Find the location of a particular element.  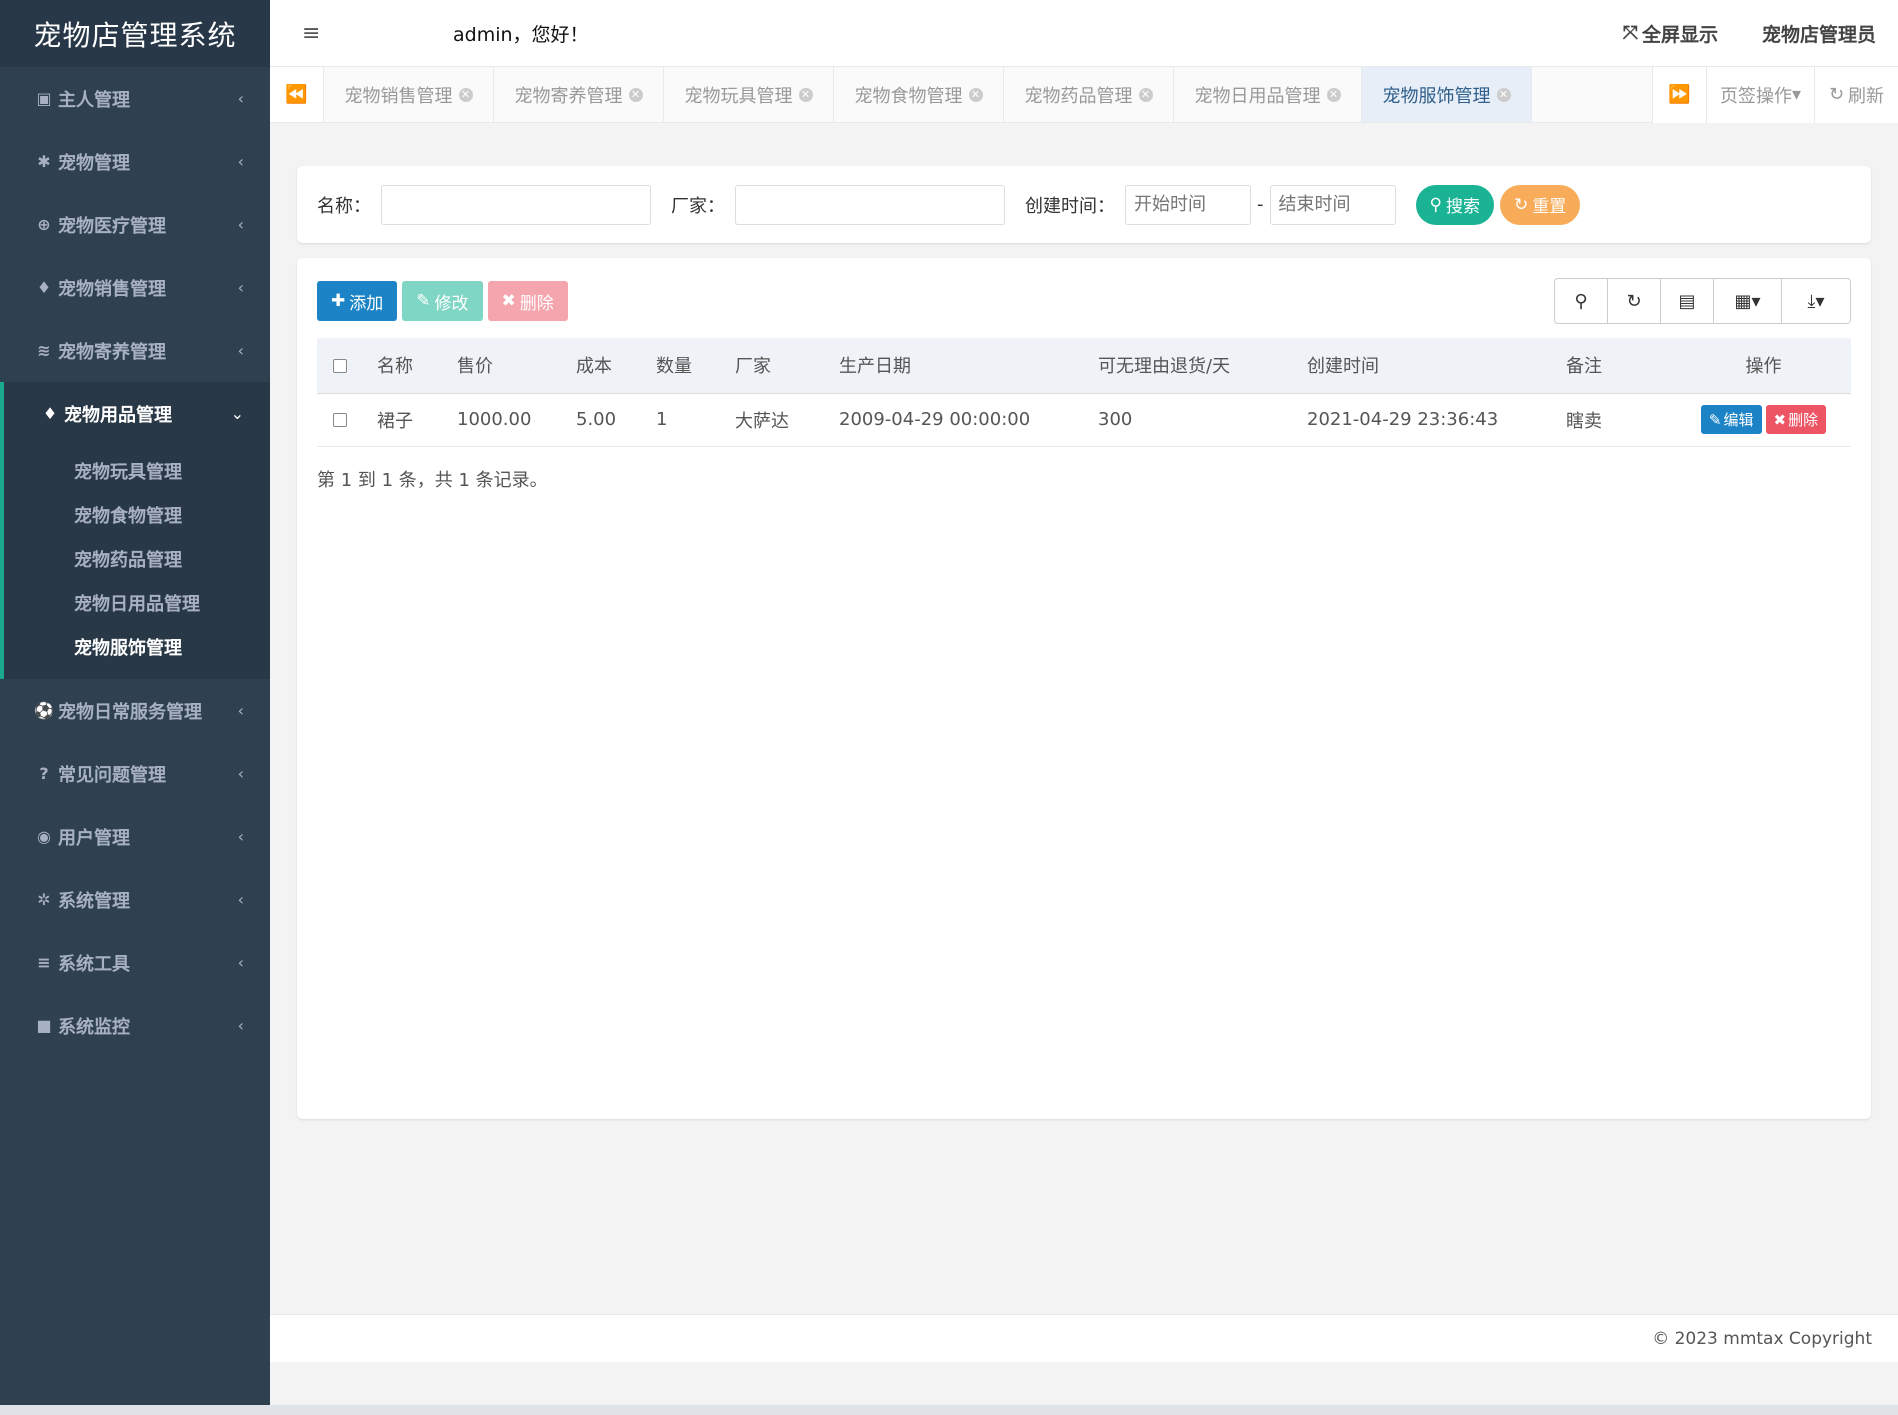

col-header: 名称 is located at coordinates (417, 366).